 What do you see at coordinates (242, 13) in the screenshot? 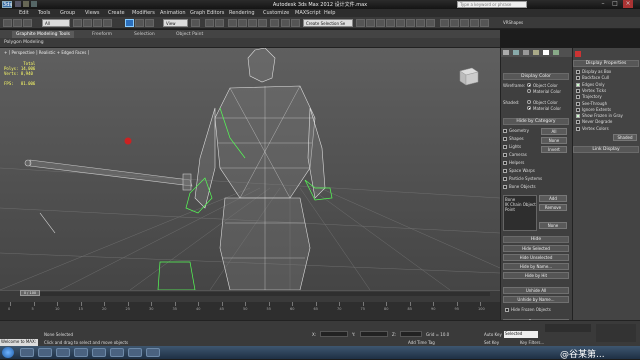
I see `menu-rendering: Rendering` at bounding box center [242, 13].